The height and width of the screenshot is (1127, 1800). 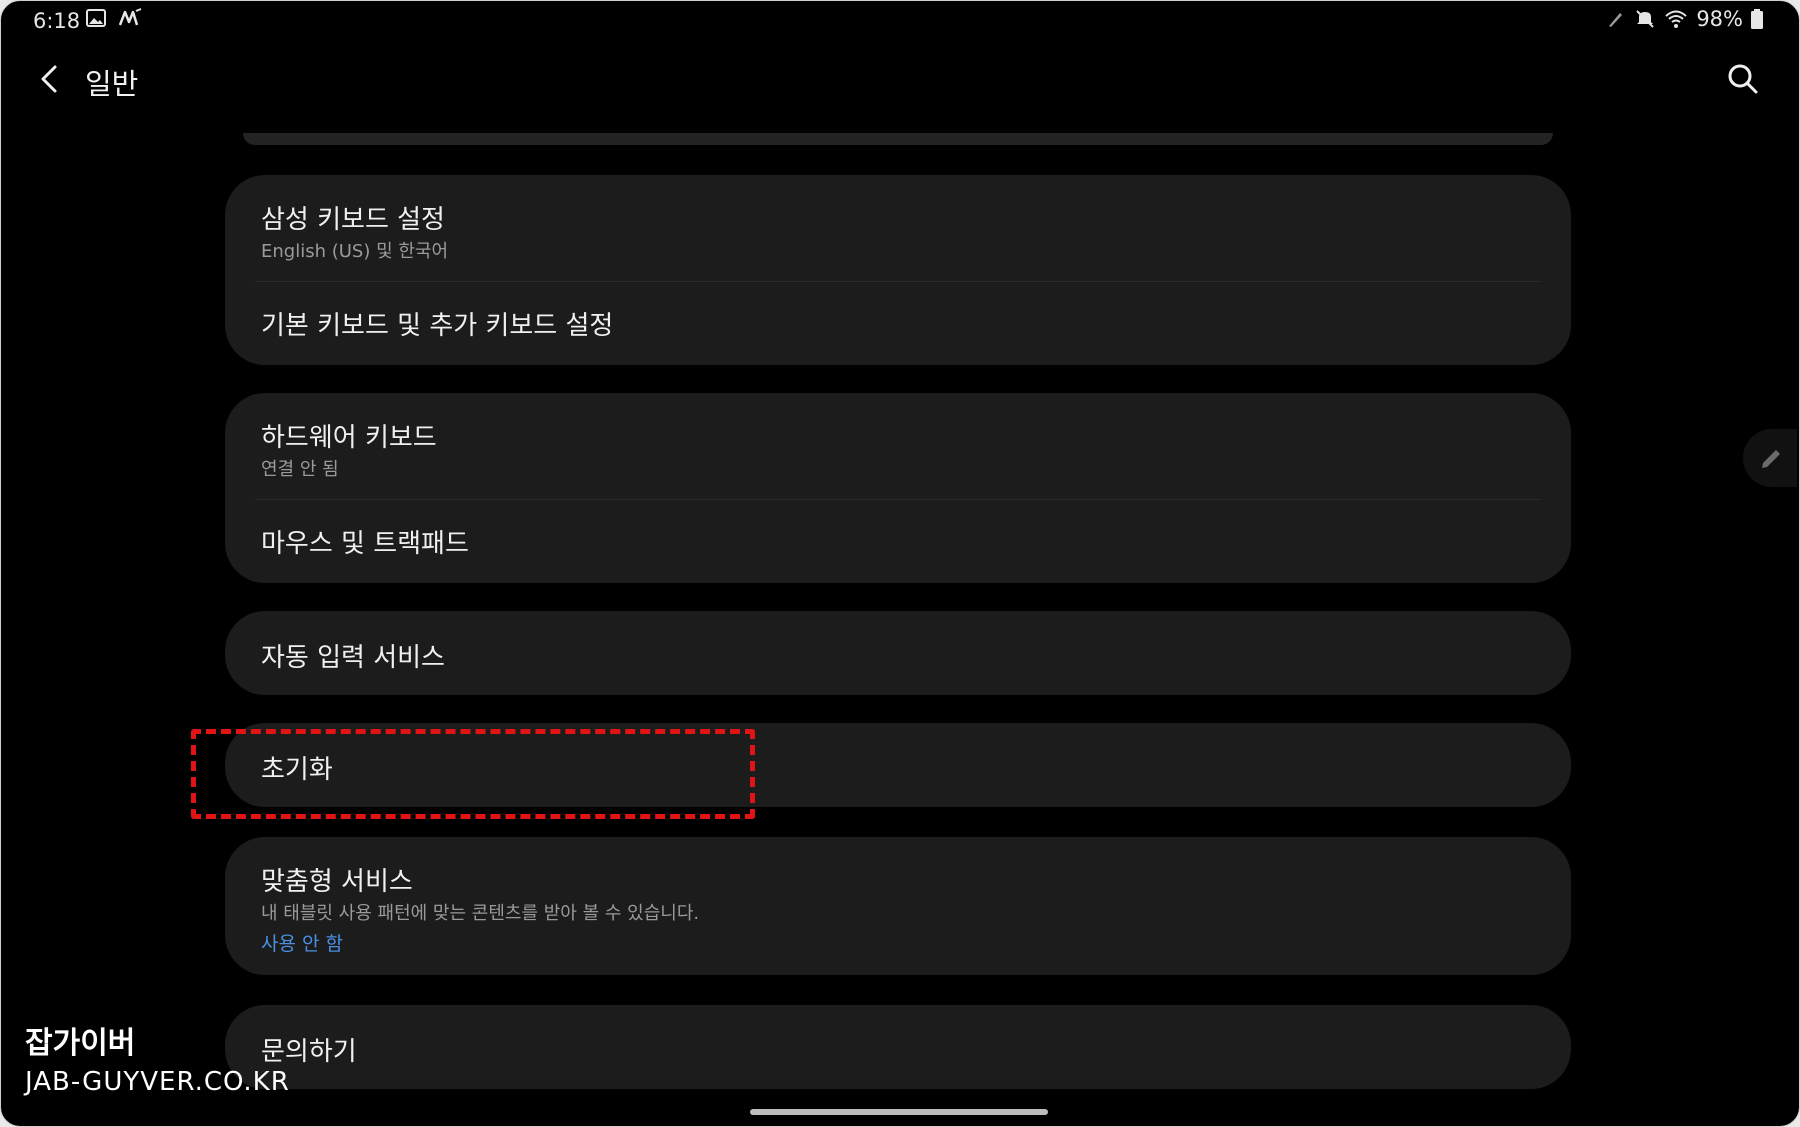 I want to click on previous-card-edge, so click(x=898, y=139).